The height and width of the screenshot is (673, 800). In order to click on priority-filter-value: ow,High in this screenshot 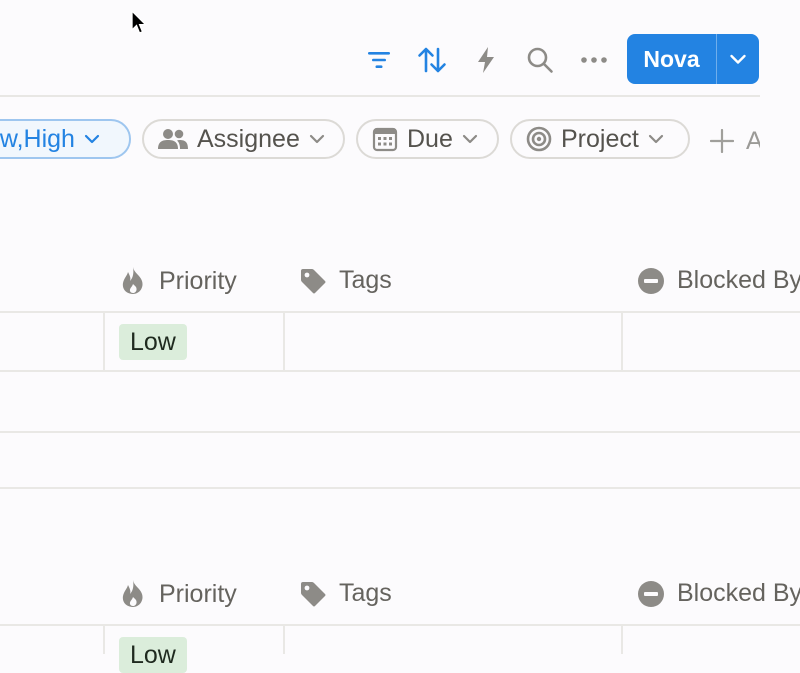, I will do `click(37, 138)`.